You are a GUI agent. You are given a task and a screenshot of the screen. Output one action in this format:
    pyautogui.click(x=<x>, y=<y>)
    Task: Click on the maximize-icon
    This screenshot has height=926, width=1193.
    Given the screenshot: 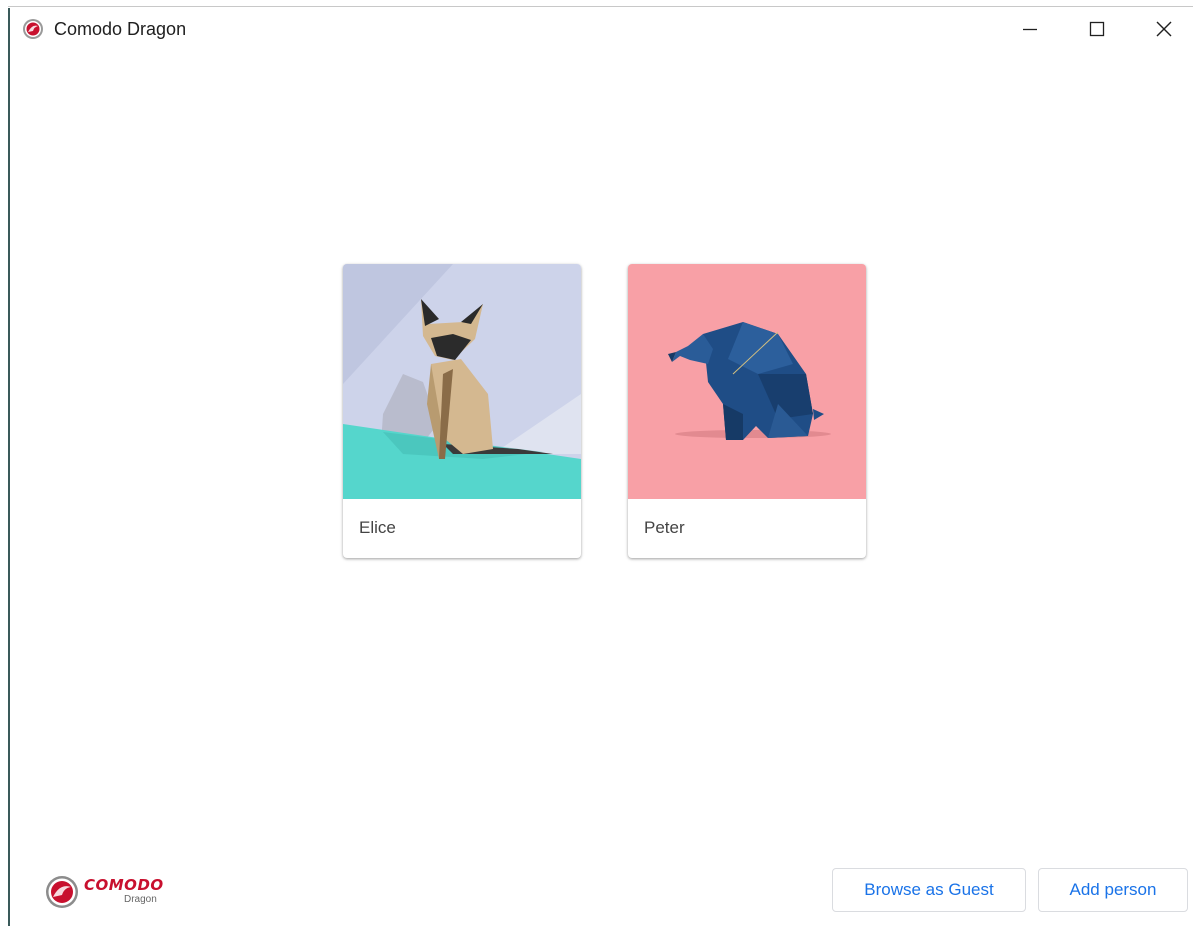 What is the action you would take?
    pyautogui.click(x=1097, y=29)
    